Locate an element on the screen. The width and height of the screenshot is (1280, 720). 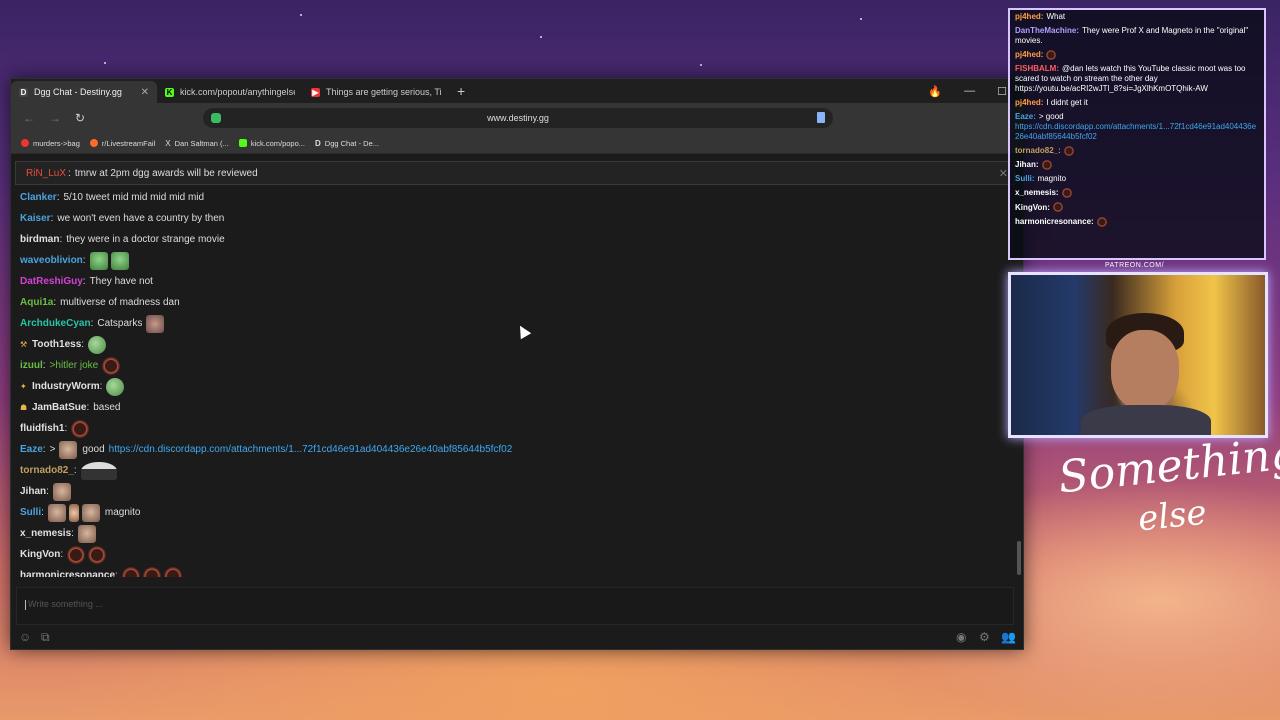
overlay-username: harmonicresonance: is located at coordinates (1054, 221).